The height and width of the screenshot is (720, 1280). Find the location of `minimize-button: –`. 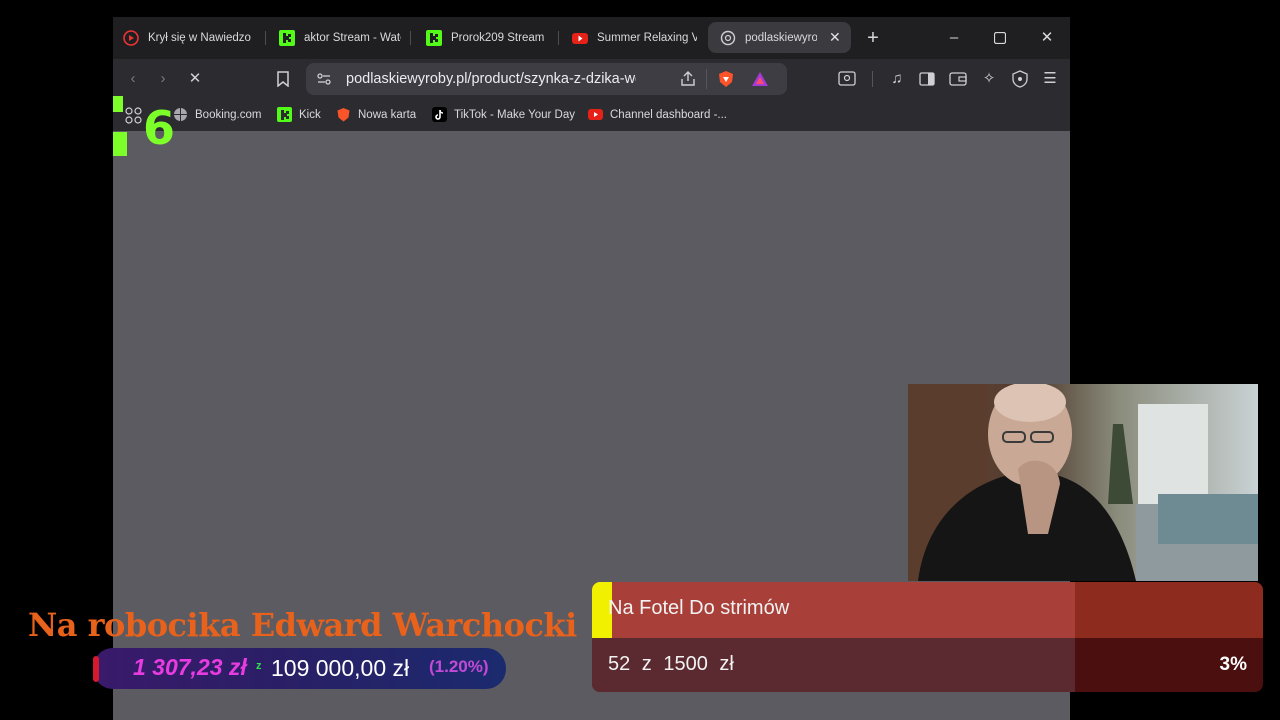

minimize-button: – is located at coordinates (954, 38).